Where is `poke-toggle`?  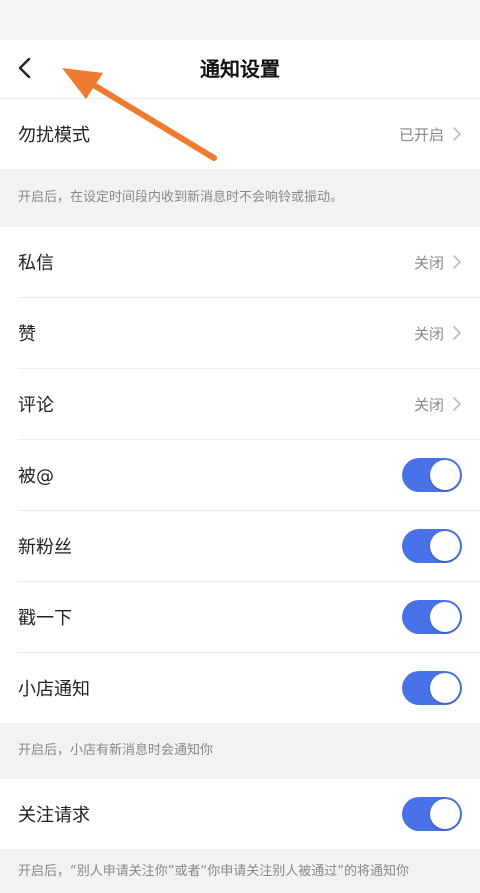
poke-toggle is located at coordinates (432, 617).